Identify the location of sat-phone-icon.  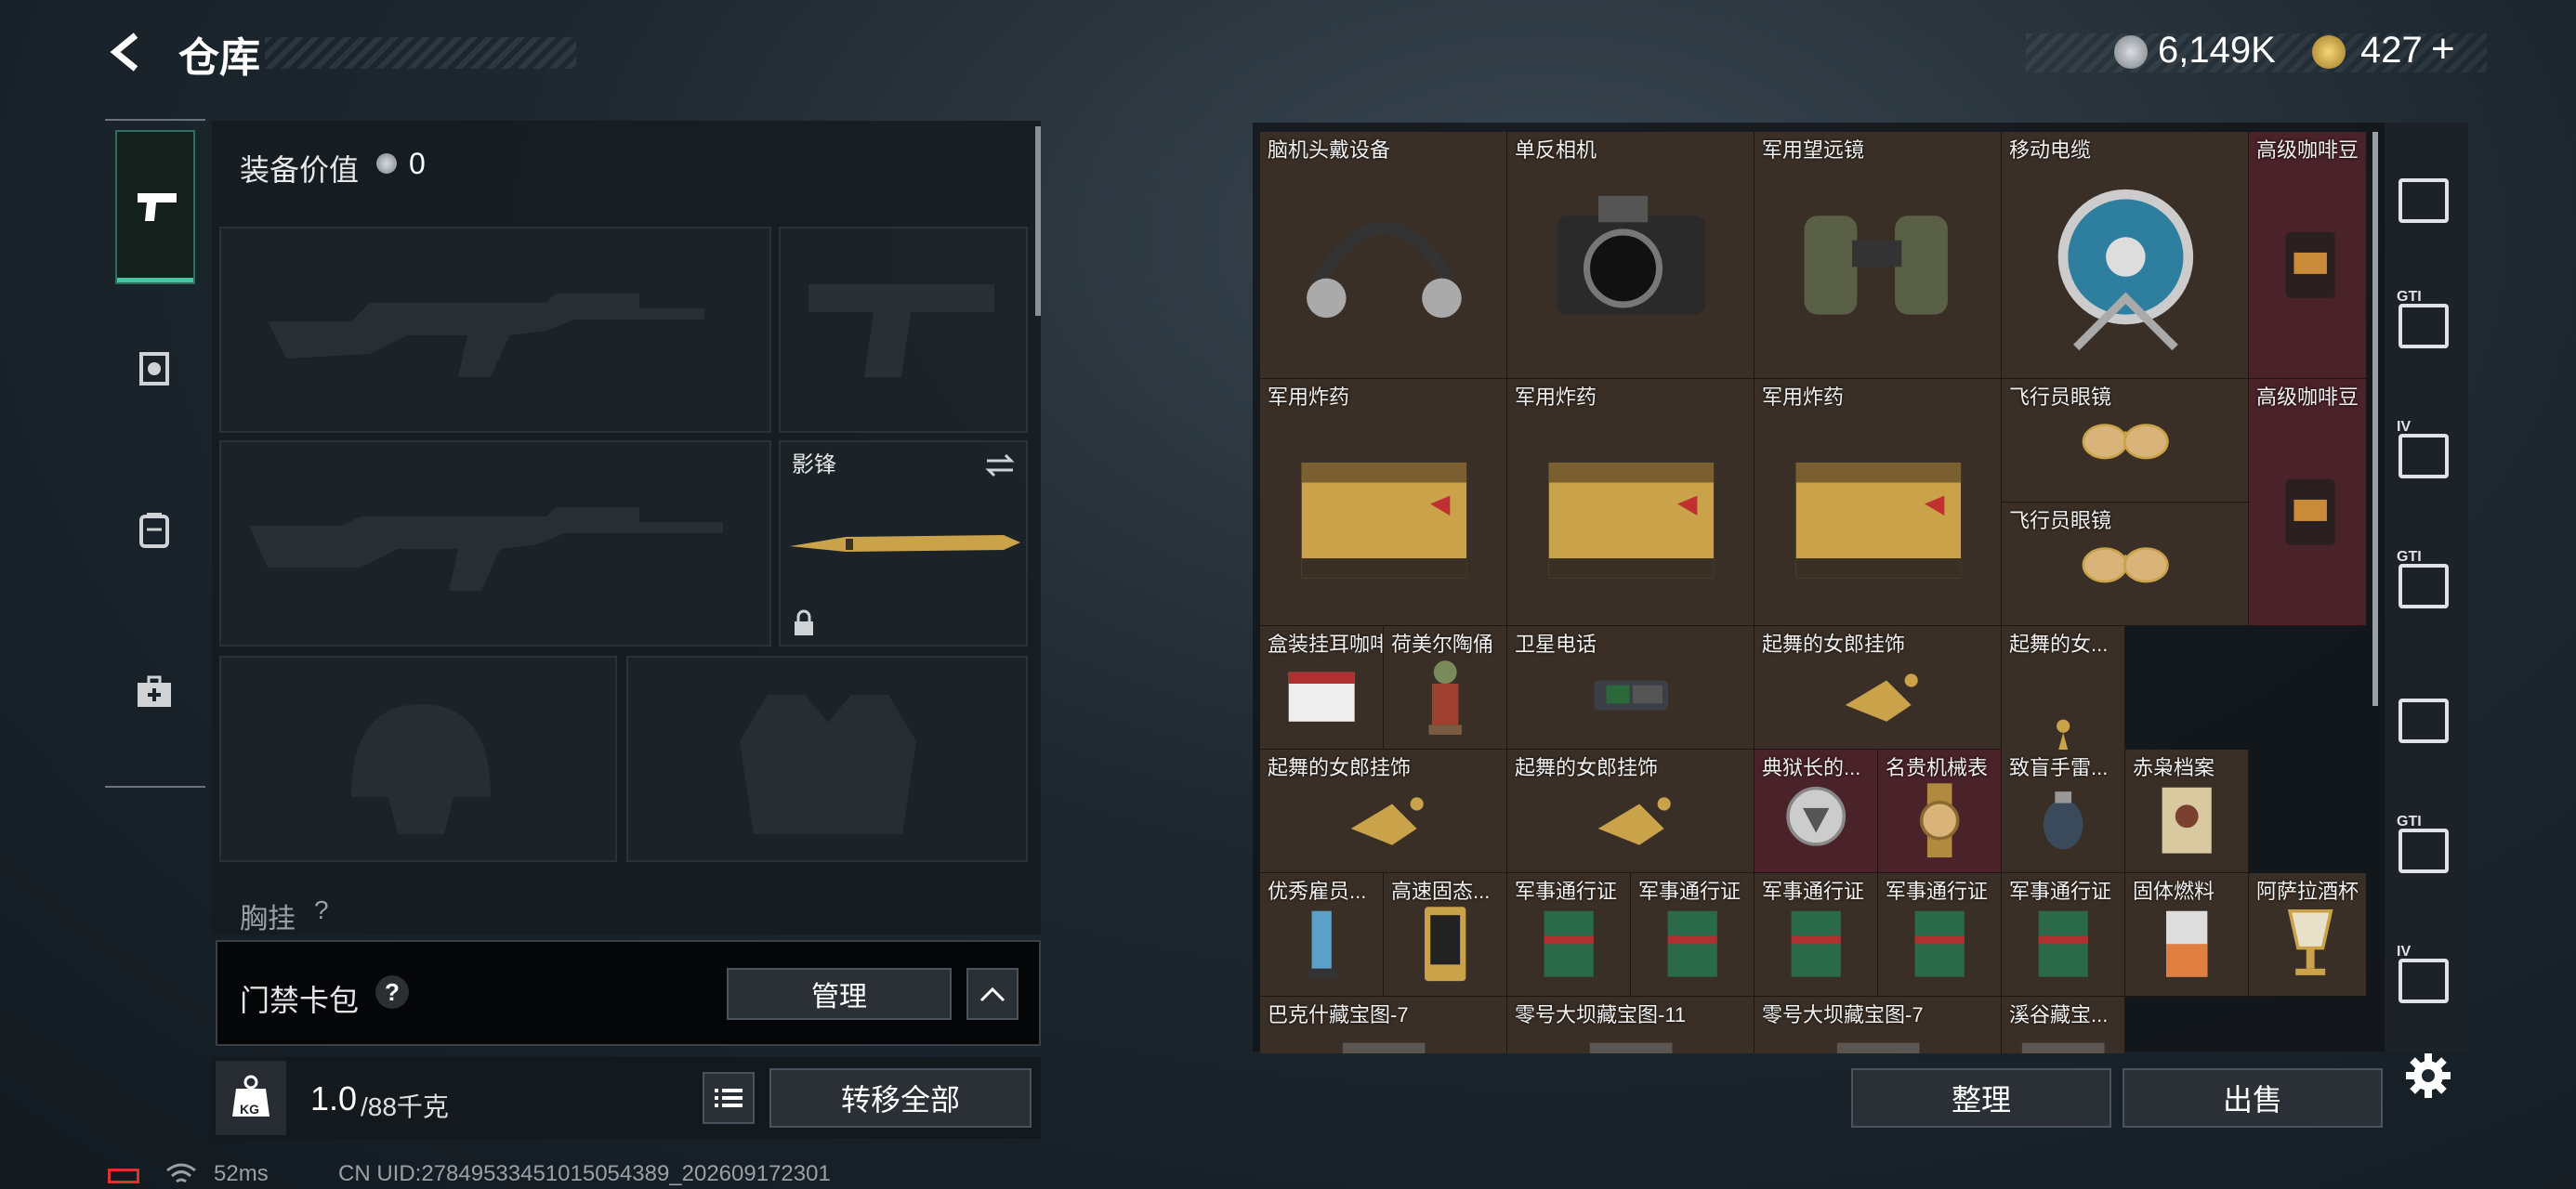
(1631, 696).